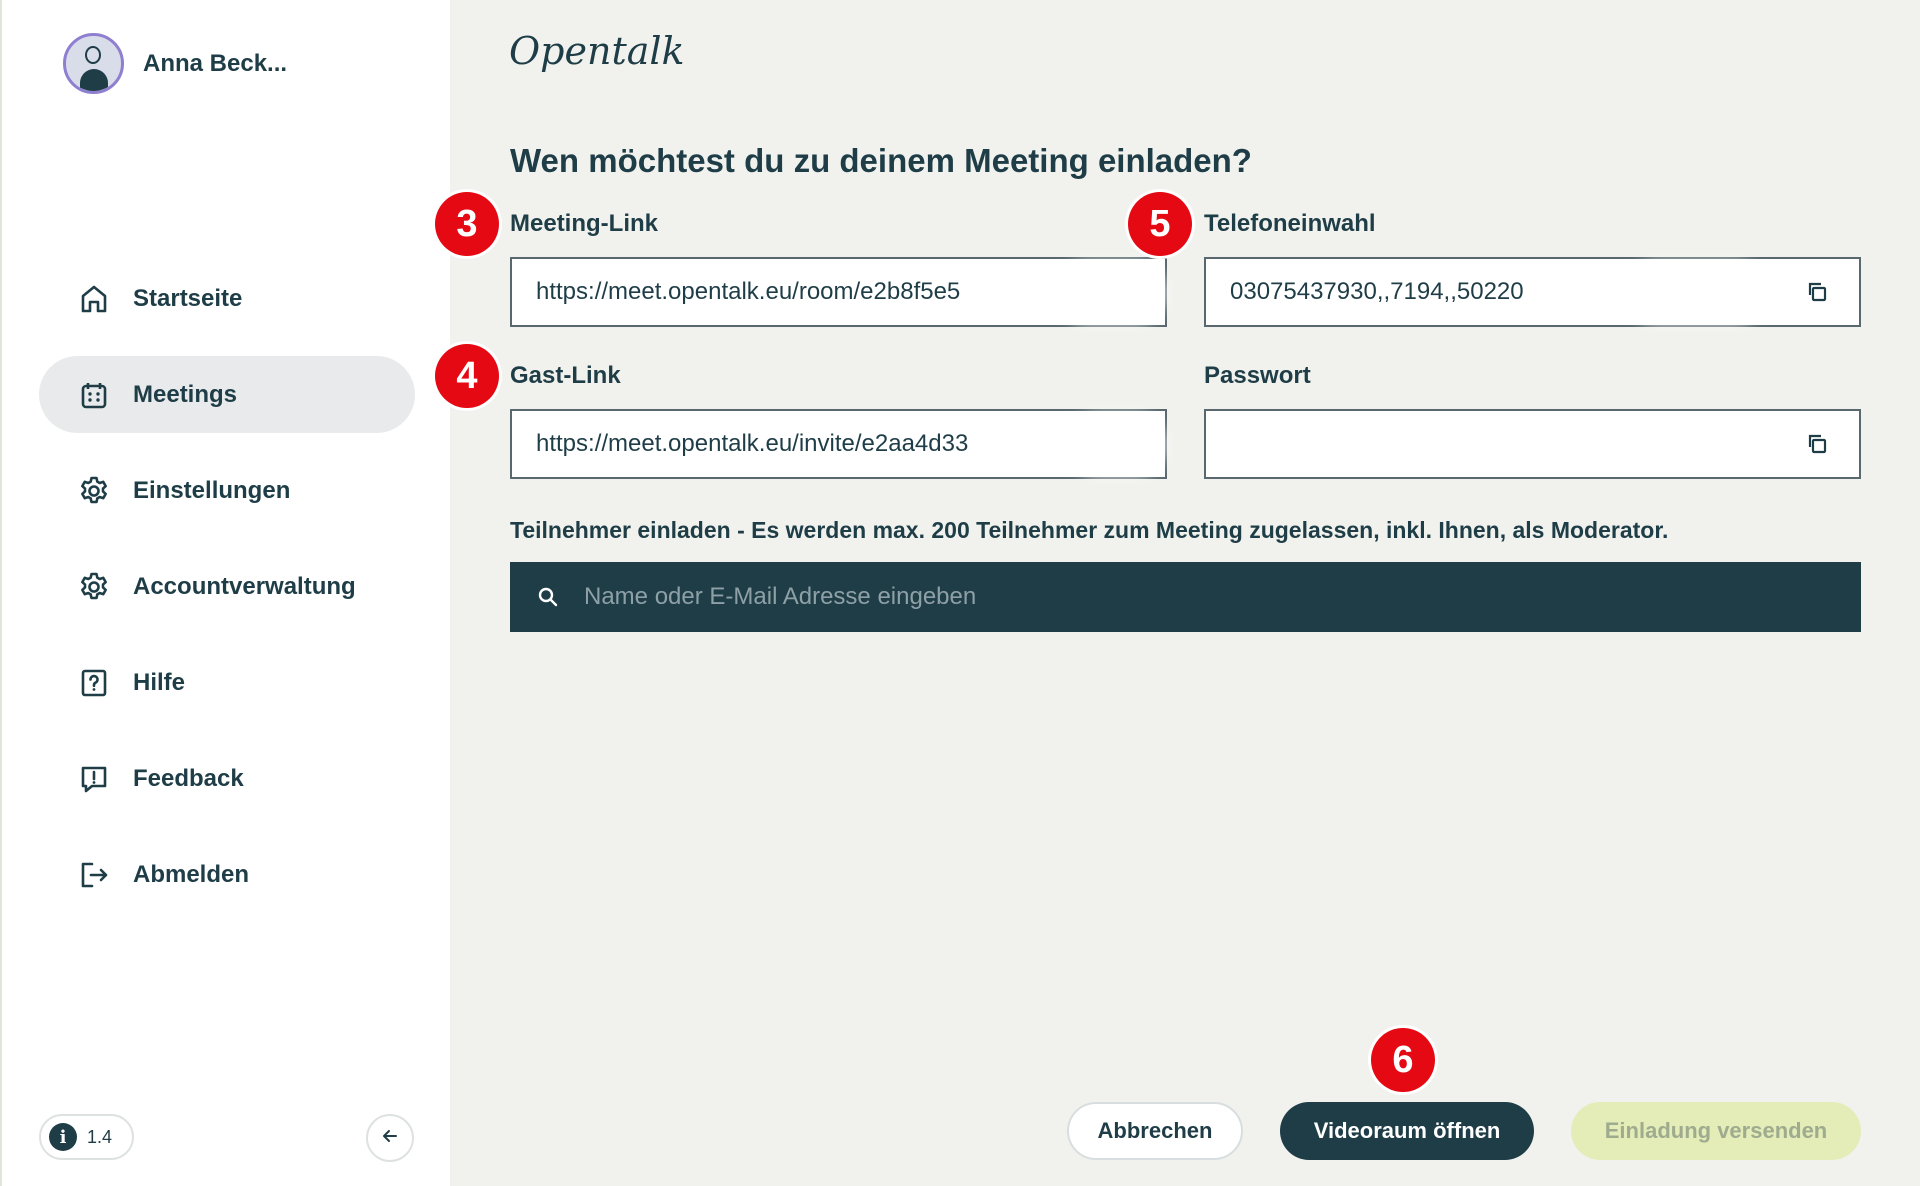 The image size is (1920, 1186). What do you see at coordinates (94, 779) in the screenshot?
I see `feedback-icon` at bounding box center [94, 779].